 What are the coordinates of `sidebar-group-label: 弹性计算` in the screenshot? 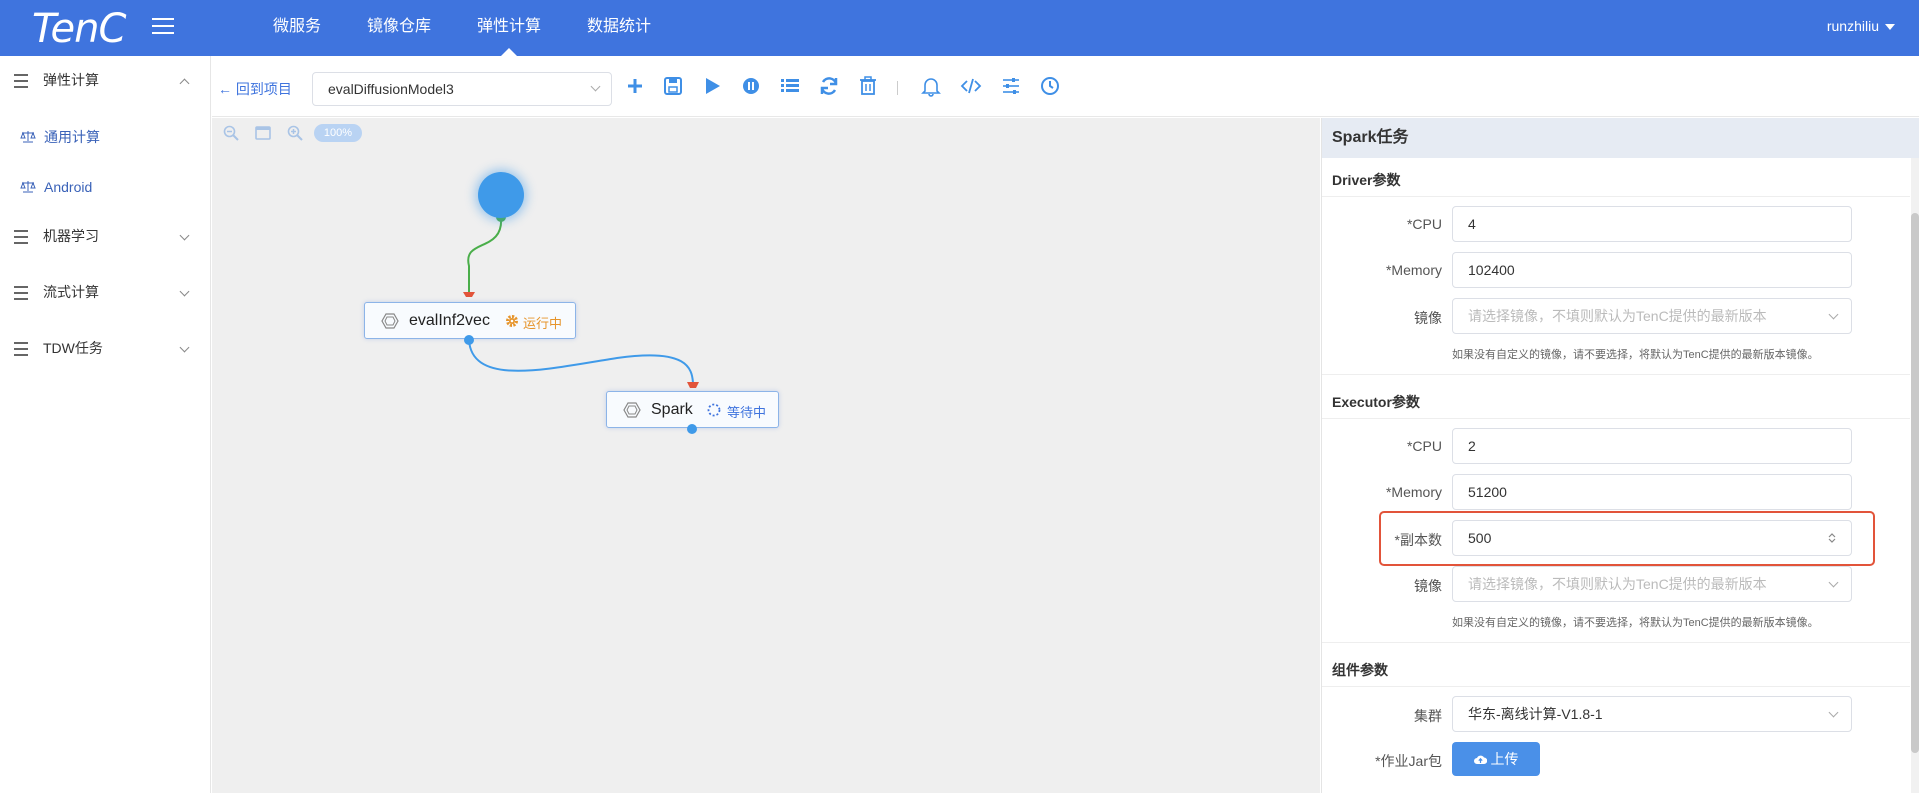 It's located at (71, 80).